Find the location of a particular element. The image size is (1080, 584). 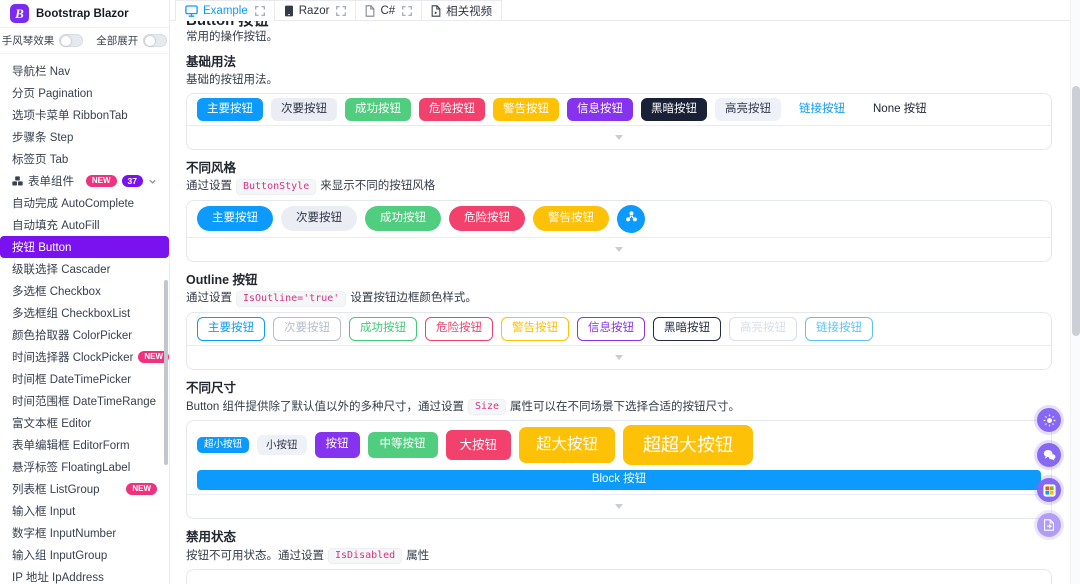

brand-logo-icon: B is located at coordinates (19, 13).